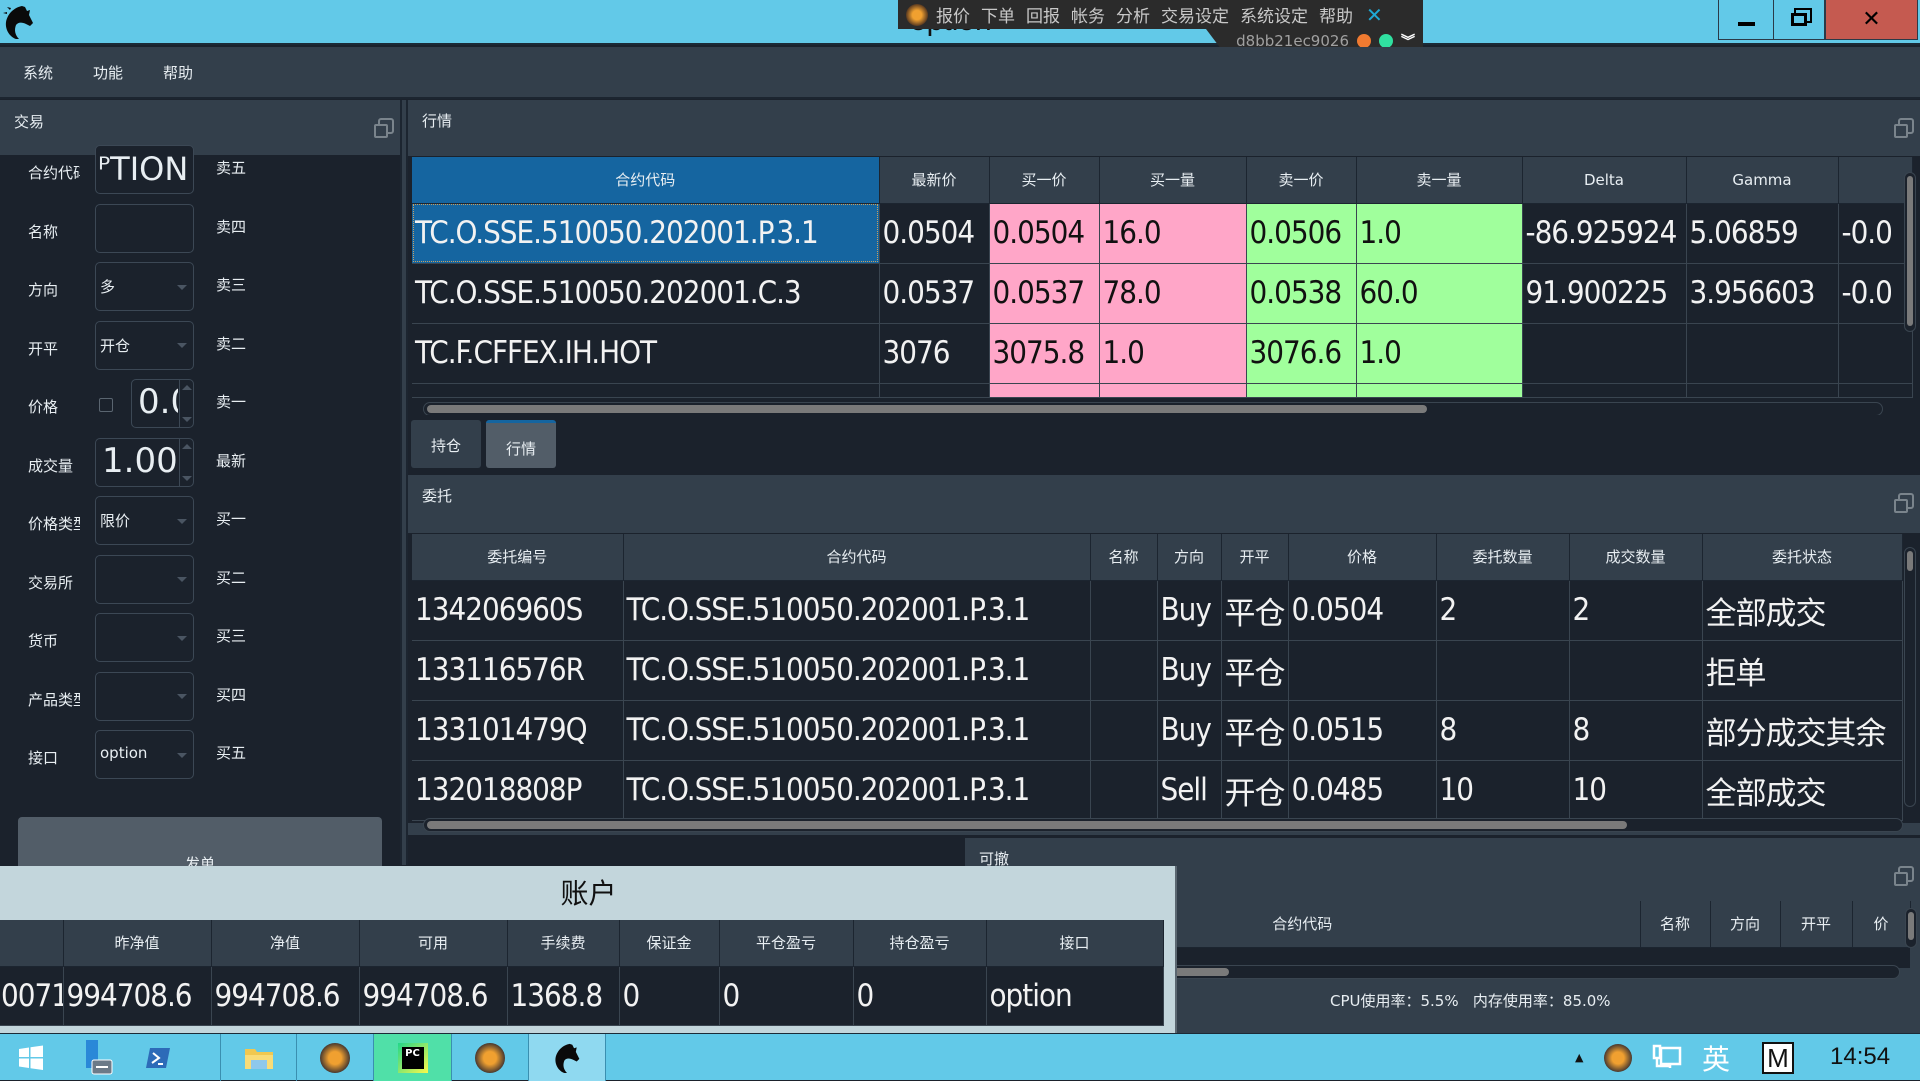 This screenshot has width=1920, height=1081. What do you see at coordinates (1439, 180) in the screenshot?
I see `column-header: 卖一量` at bounding box center [1439, 180].